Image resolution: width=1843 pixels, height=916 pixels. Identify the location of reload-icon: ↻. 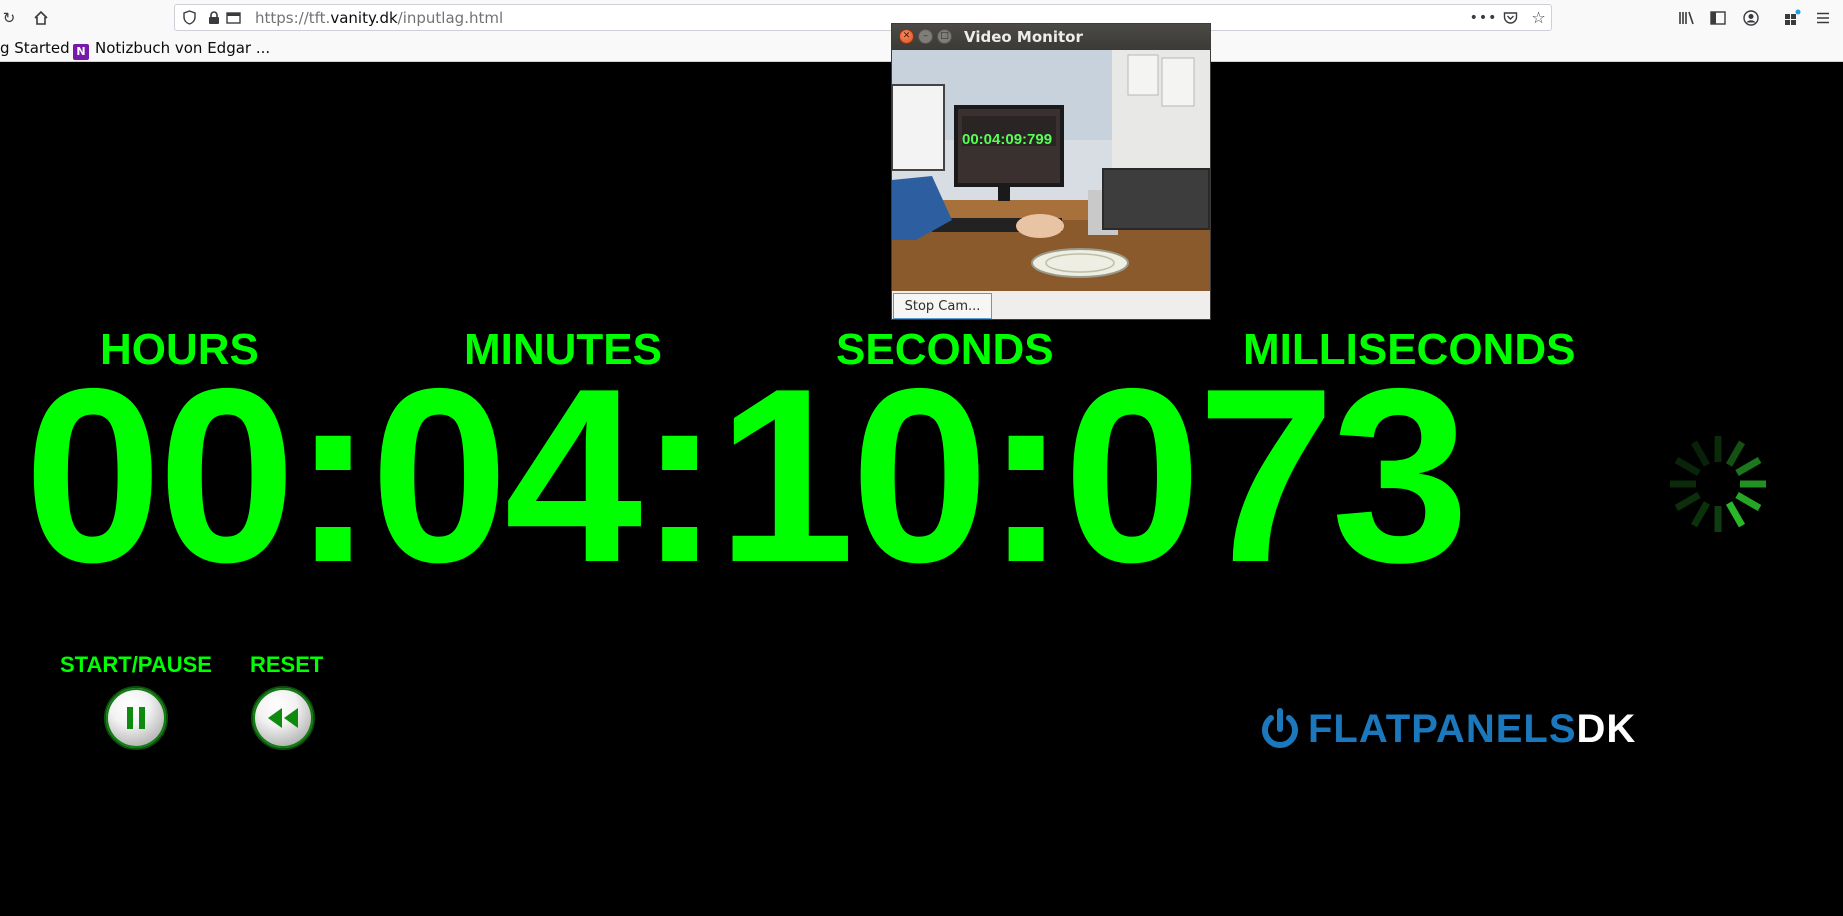
(9, 18).